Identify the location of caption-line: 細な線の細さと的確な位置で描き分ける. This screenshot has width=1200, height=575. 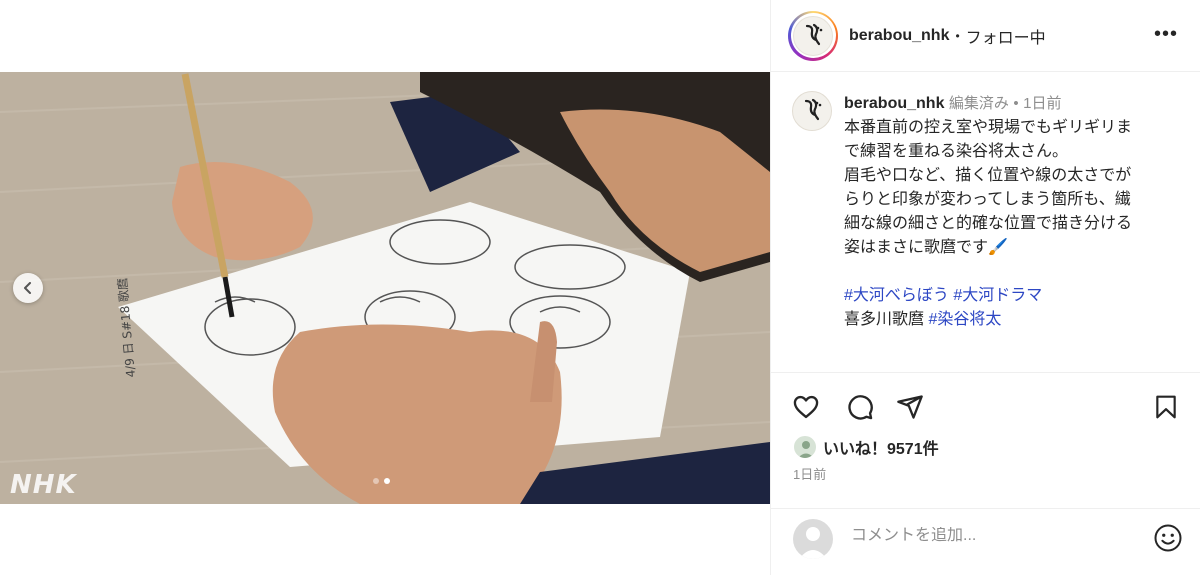
(988, 223).